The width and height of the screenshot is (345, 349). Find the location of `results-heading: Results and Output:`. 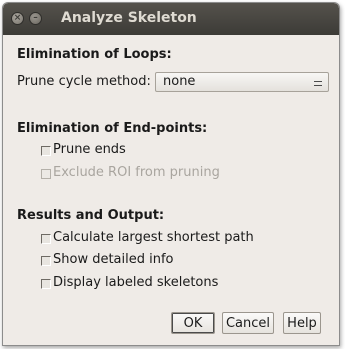

results-heading: Results and Output: is located at coordinates (91, 215).